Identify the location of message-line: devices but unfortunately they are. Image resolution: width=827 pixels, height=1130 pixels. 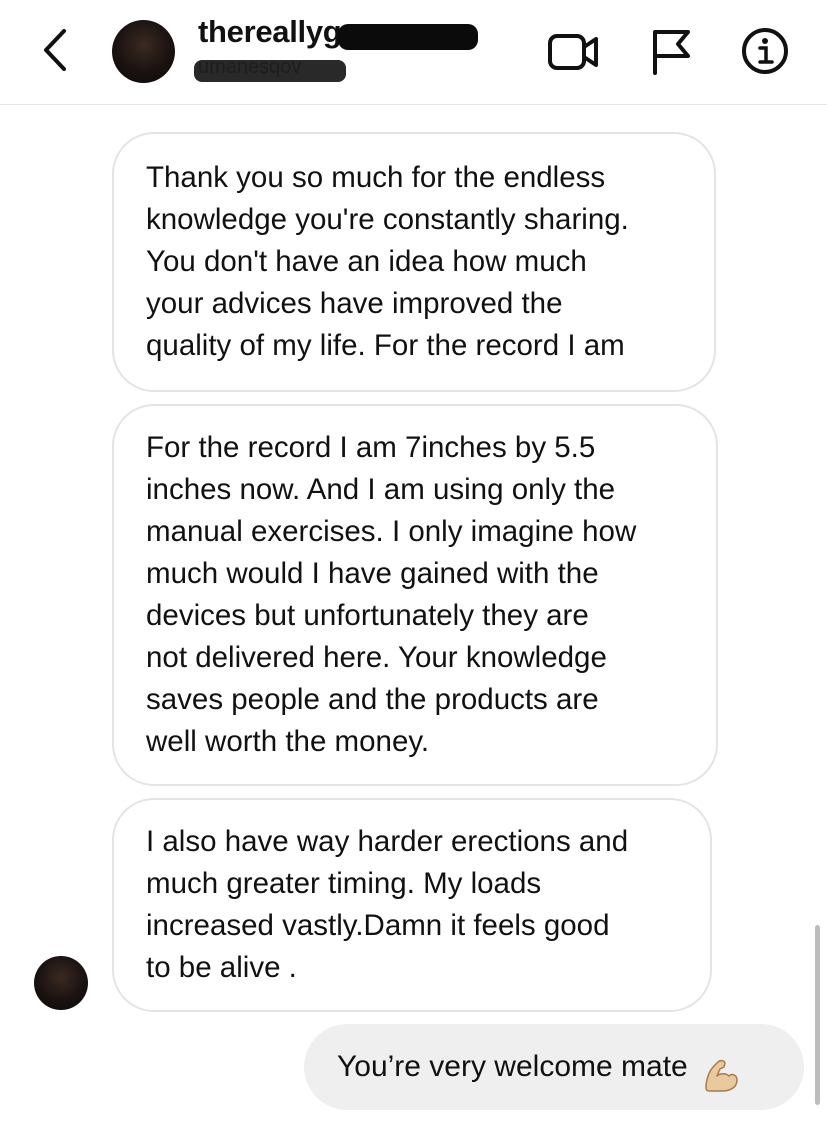
(367, 615).